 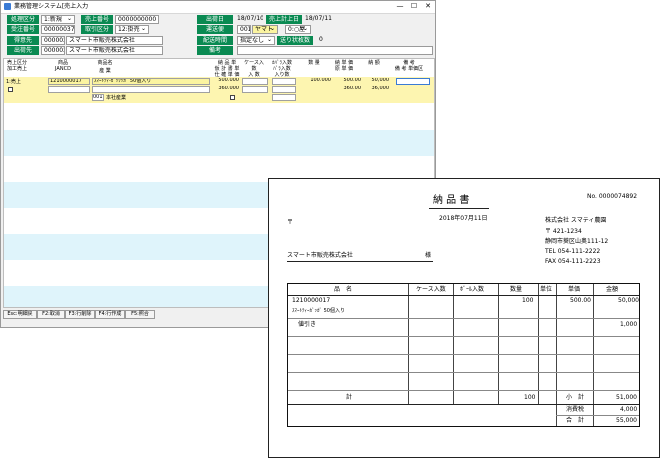 I want to click on subtotal-value: 51,000, so click(x=626, y=397).